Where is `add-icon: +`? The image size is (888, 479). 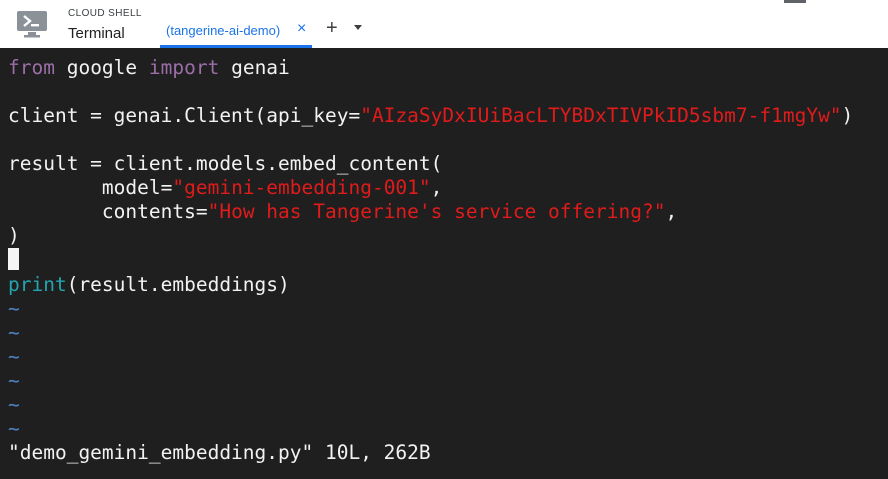
add-icon: + is located at coordinates (332, 28).